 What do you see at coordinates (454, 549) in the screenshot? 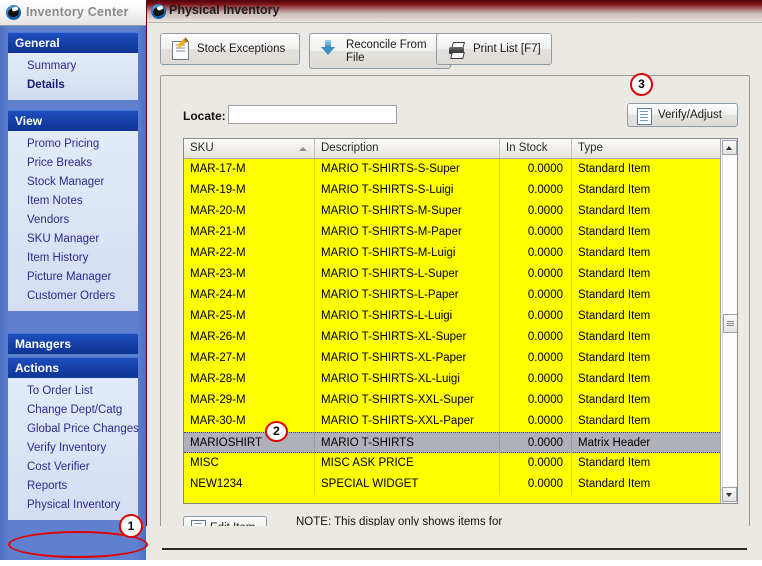
I see `window-bottom-rule` at bounding box center [454, 549].